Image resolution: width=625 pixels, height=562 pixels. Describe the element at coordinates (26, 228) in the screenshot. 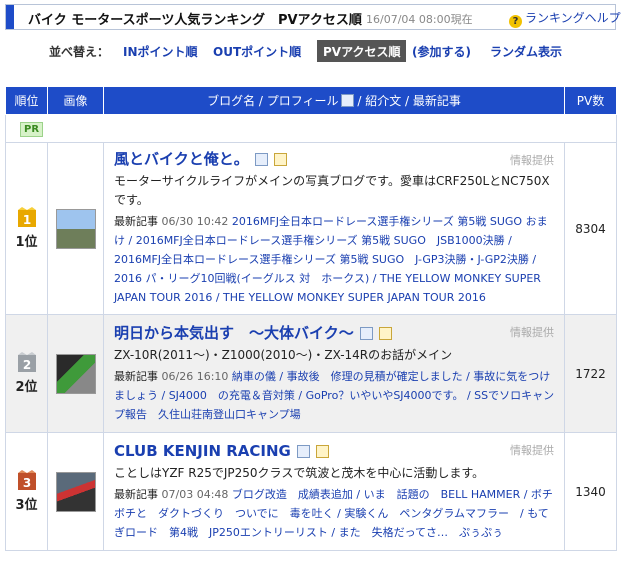

I see `rank-cell: 1 1位` at that location.